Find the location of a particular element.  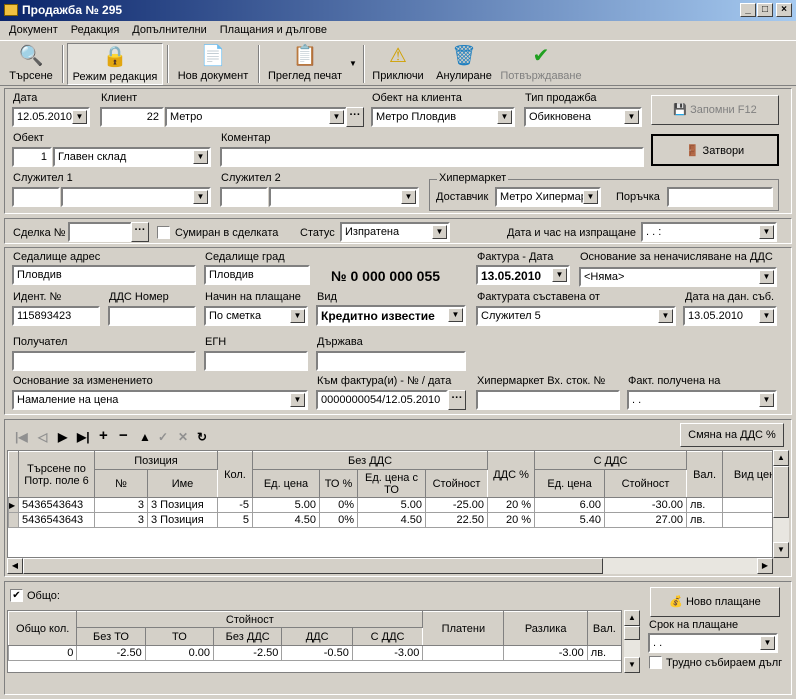

edit-record-icon: ▲ is located at coordinates (145, 437).